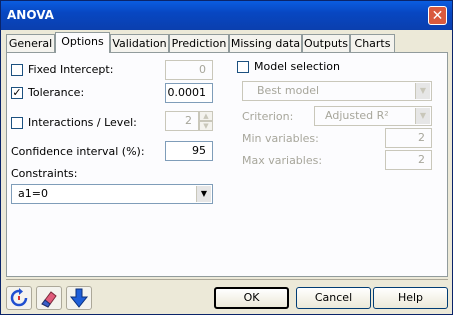 The width and height of the screenshot is (453, 315). Describe the element at coordinates (243, 67) in the screenshot. I see `model-selection-checkbox` at that location.